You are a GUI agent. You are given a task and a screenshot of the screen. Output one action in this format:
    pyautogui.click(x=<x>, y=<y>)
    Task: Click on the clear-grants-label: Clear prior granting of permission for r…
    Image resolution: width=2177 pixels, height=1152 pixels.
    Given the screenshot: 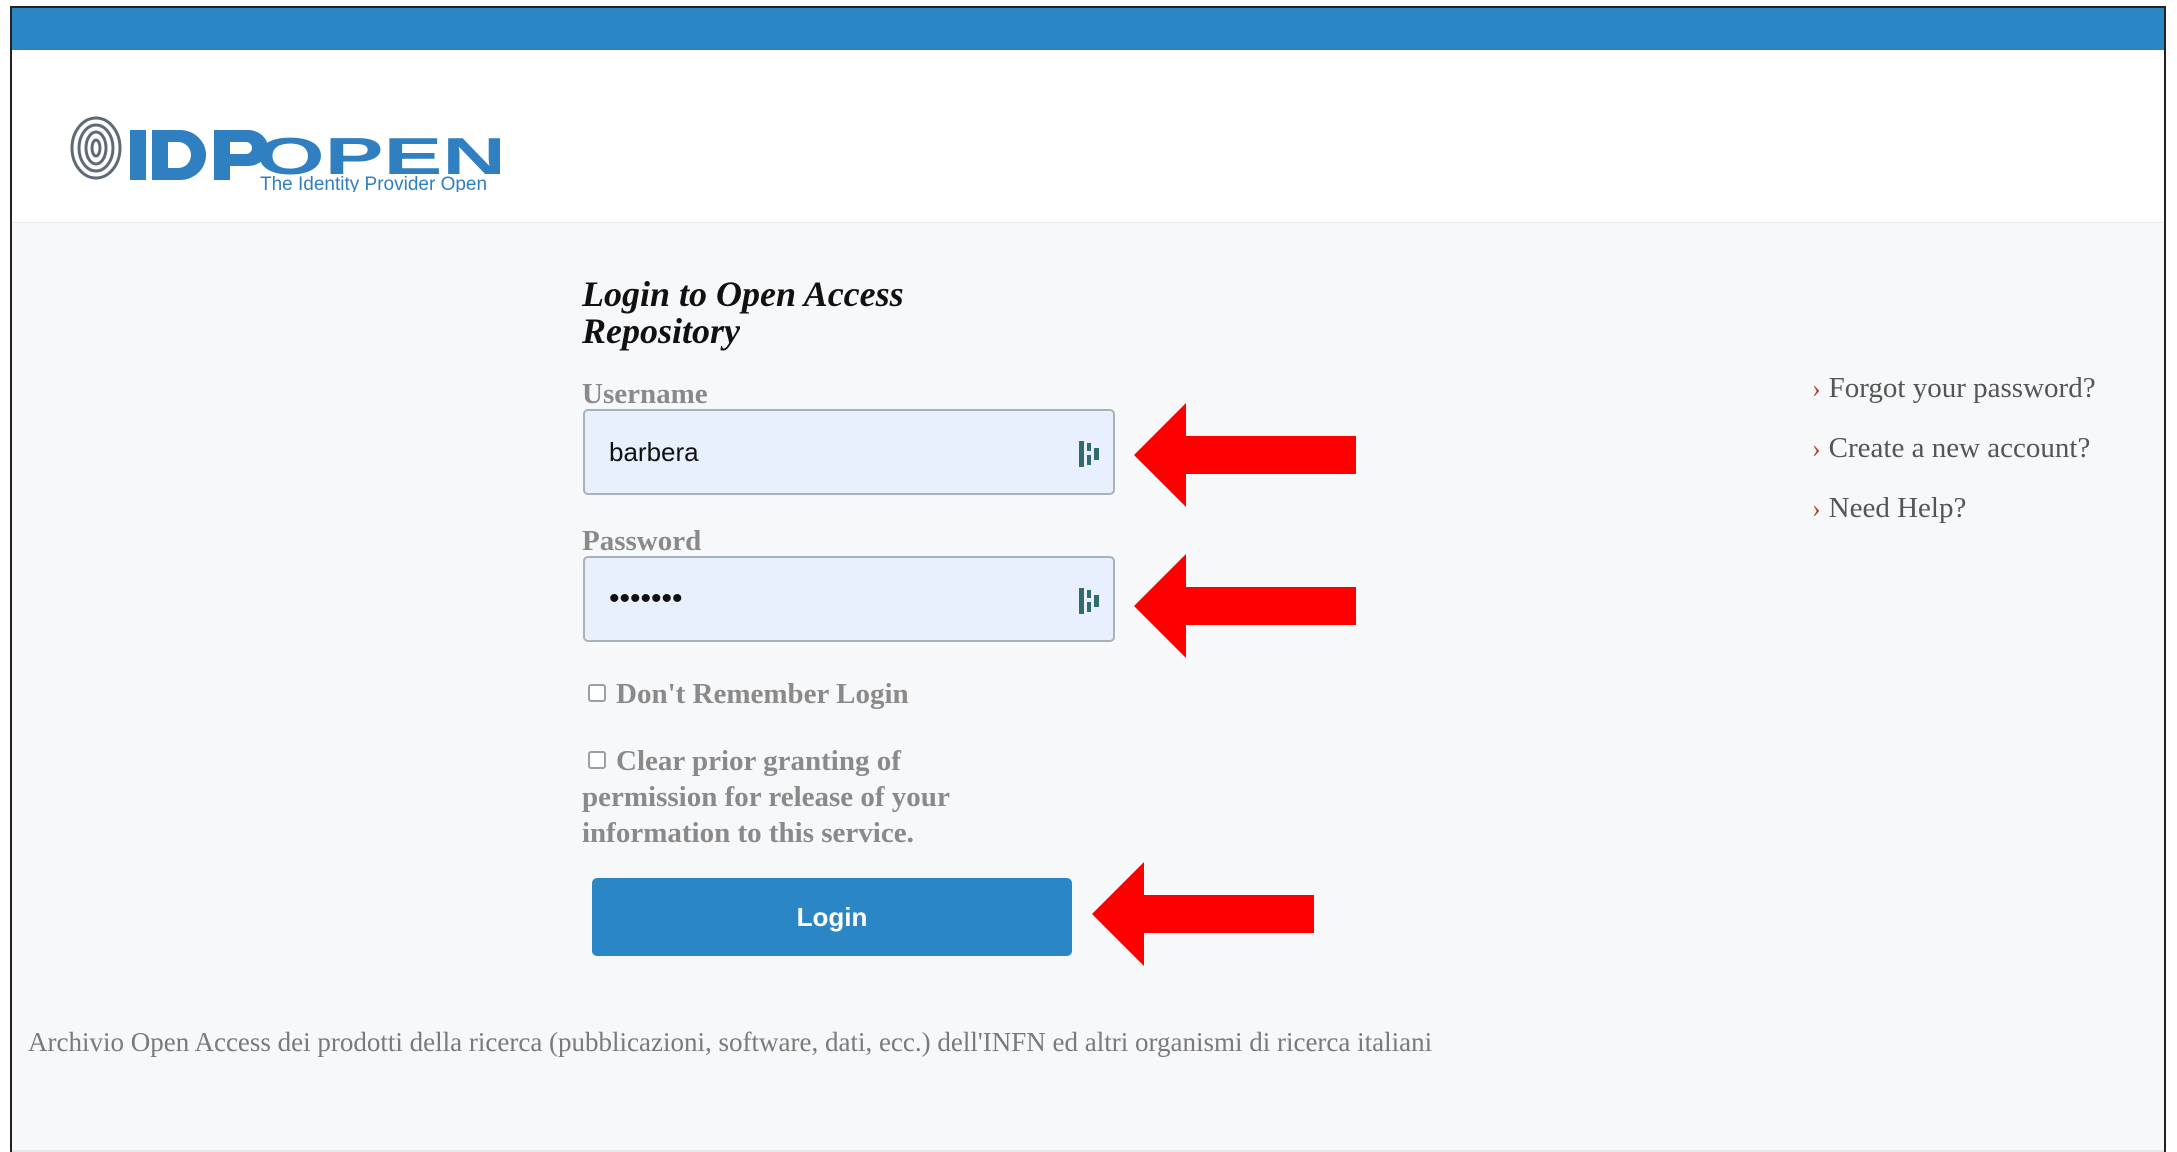 What is the action you would take?
    pyautogui.click(x=766, y=797)
    